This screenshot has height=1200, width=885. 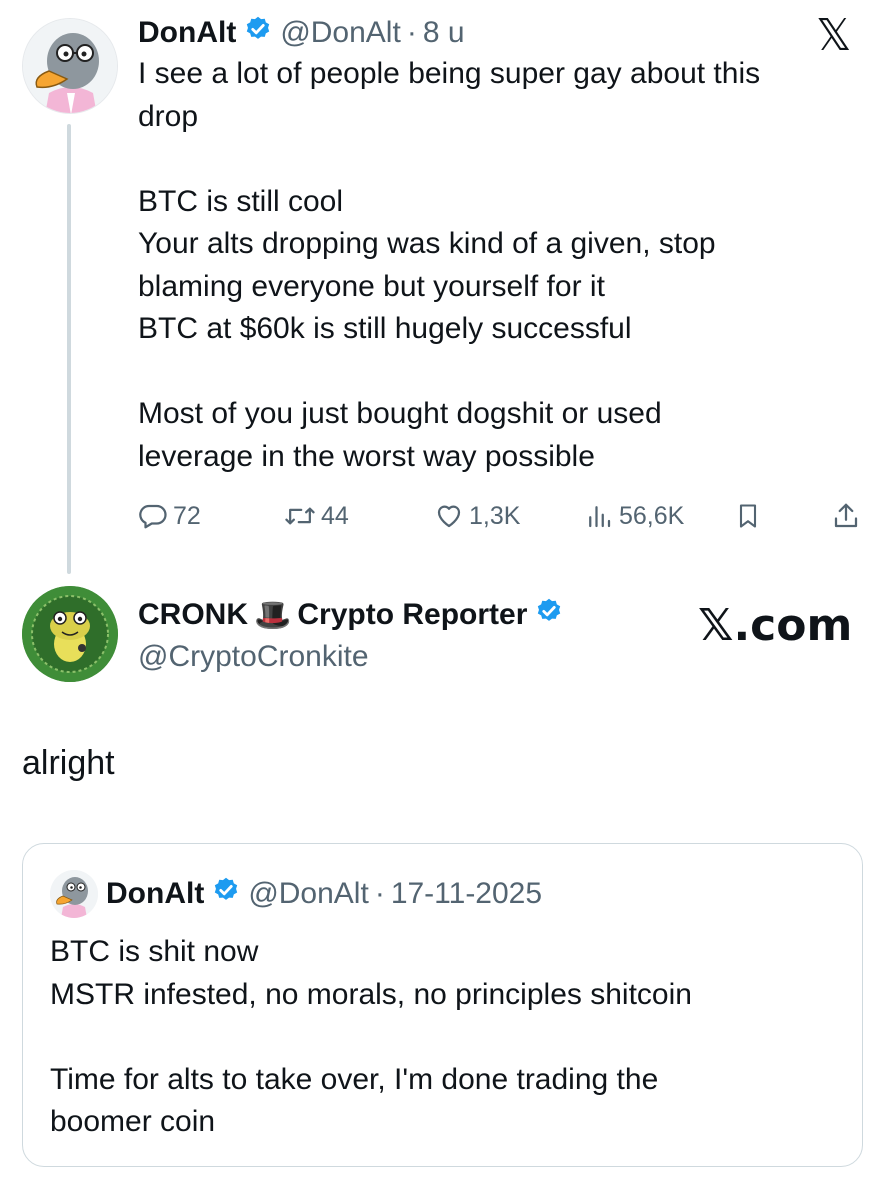 What do you see at coordinates (154, 951) in the screenshot?
I see `quoted-text-line: BTC is shit now` at bounding box center [154, 951].